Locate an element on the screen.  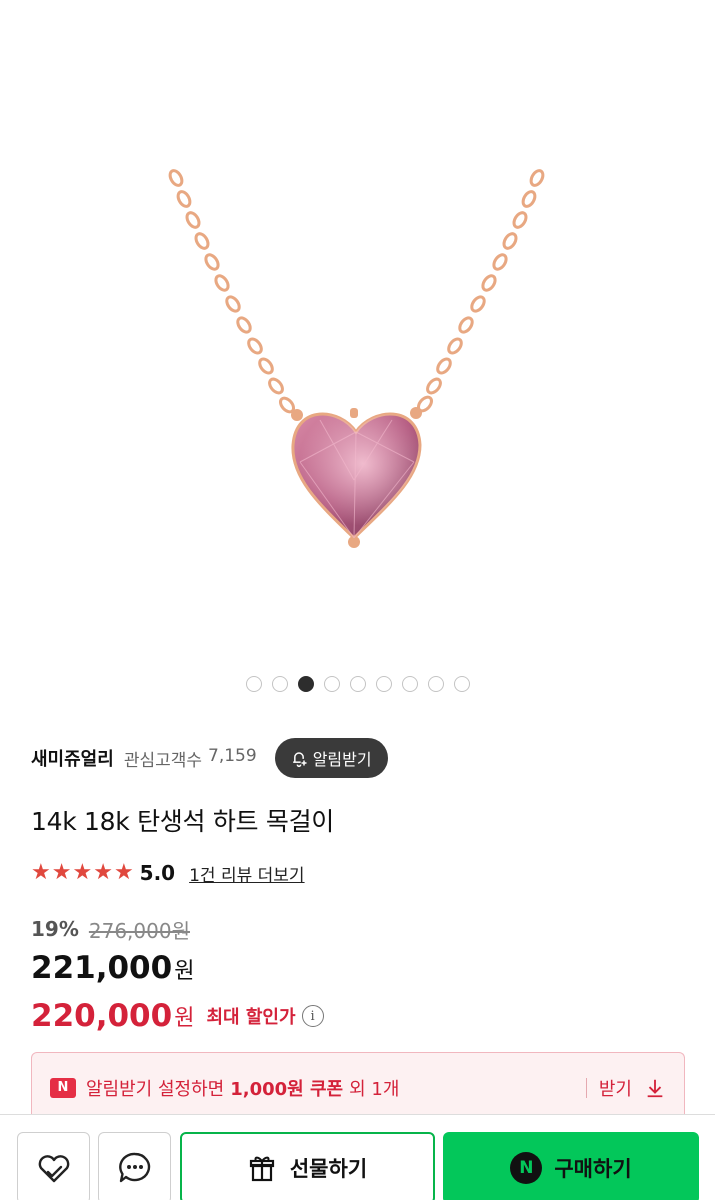
review-link: 1건 리뷰 더보기 is located at coordinates (246, 873).